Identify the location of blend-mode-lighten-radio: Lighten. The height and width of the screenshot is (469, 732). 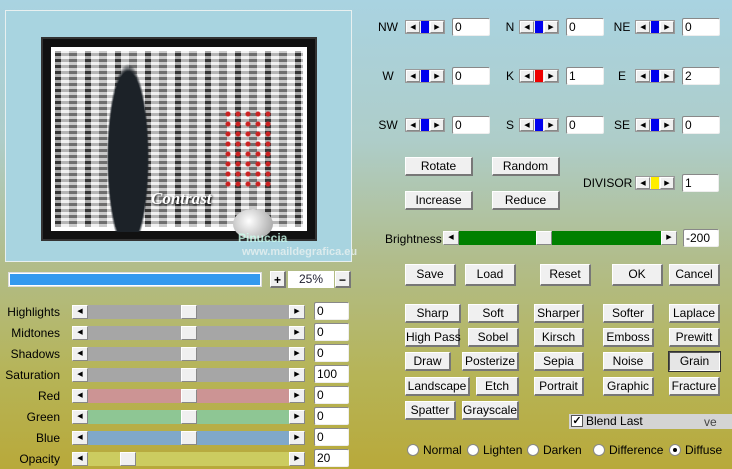
(494, 450).